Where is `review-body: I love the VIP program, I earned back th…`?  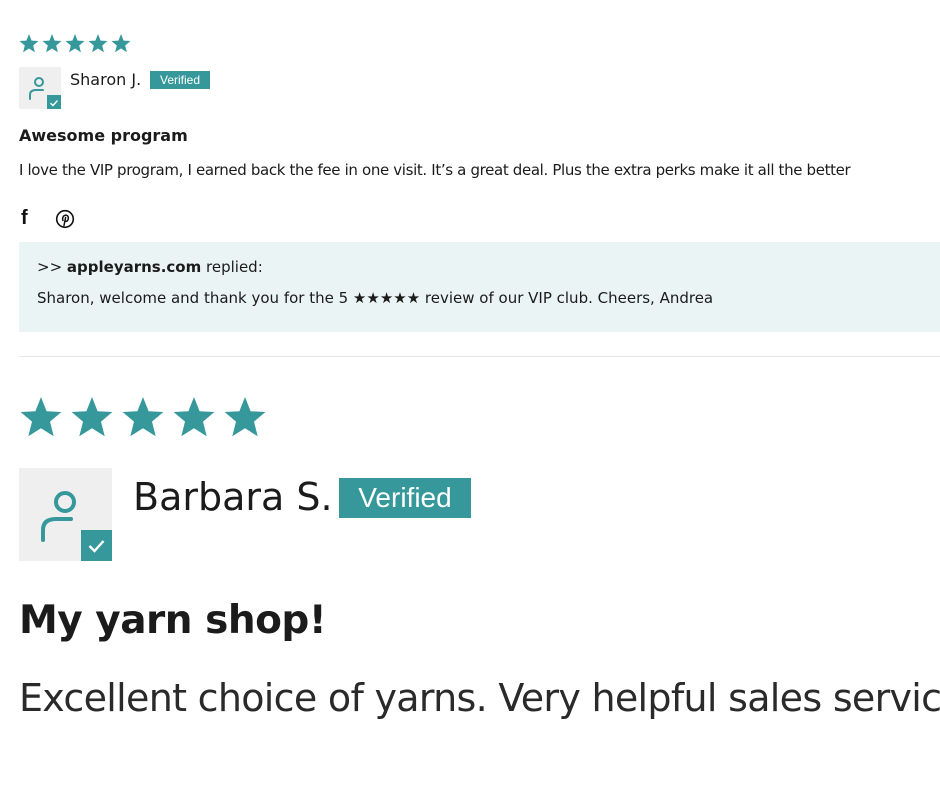 review-body: I love the VIP program, I earned back th… is located at coordinates (435, 170).